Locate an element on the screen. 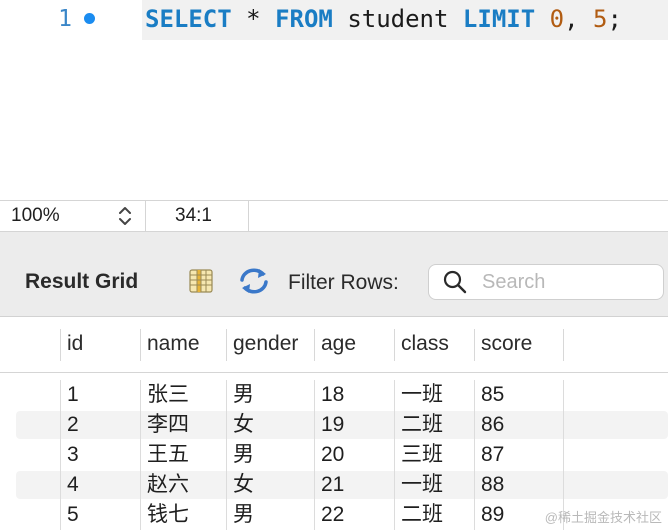 This screenshot has height=532, width=668. cursor-position: 34:1 is located at coordinates (198, 216).